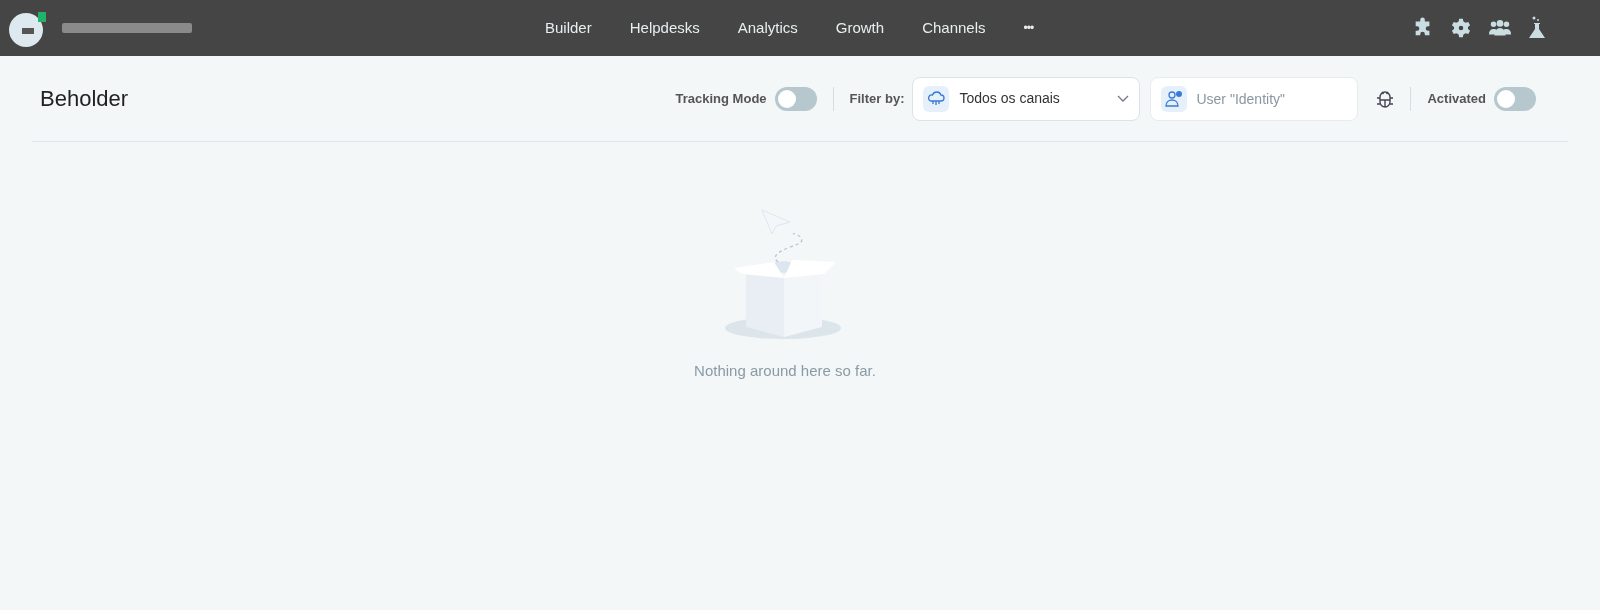  What do you see at coordinates (1385, 98) in the screenshot?
I see `bug-icon` at bounding box center [1385, 98].